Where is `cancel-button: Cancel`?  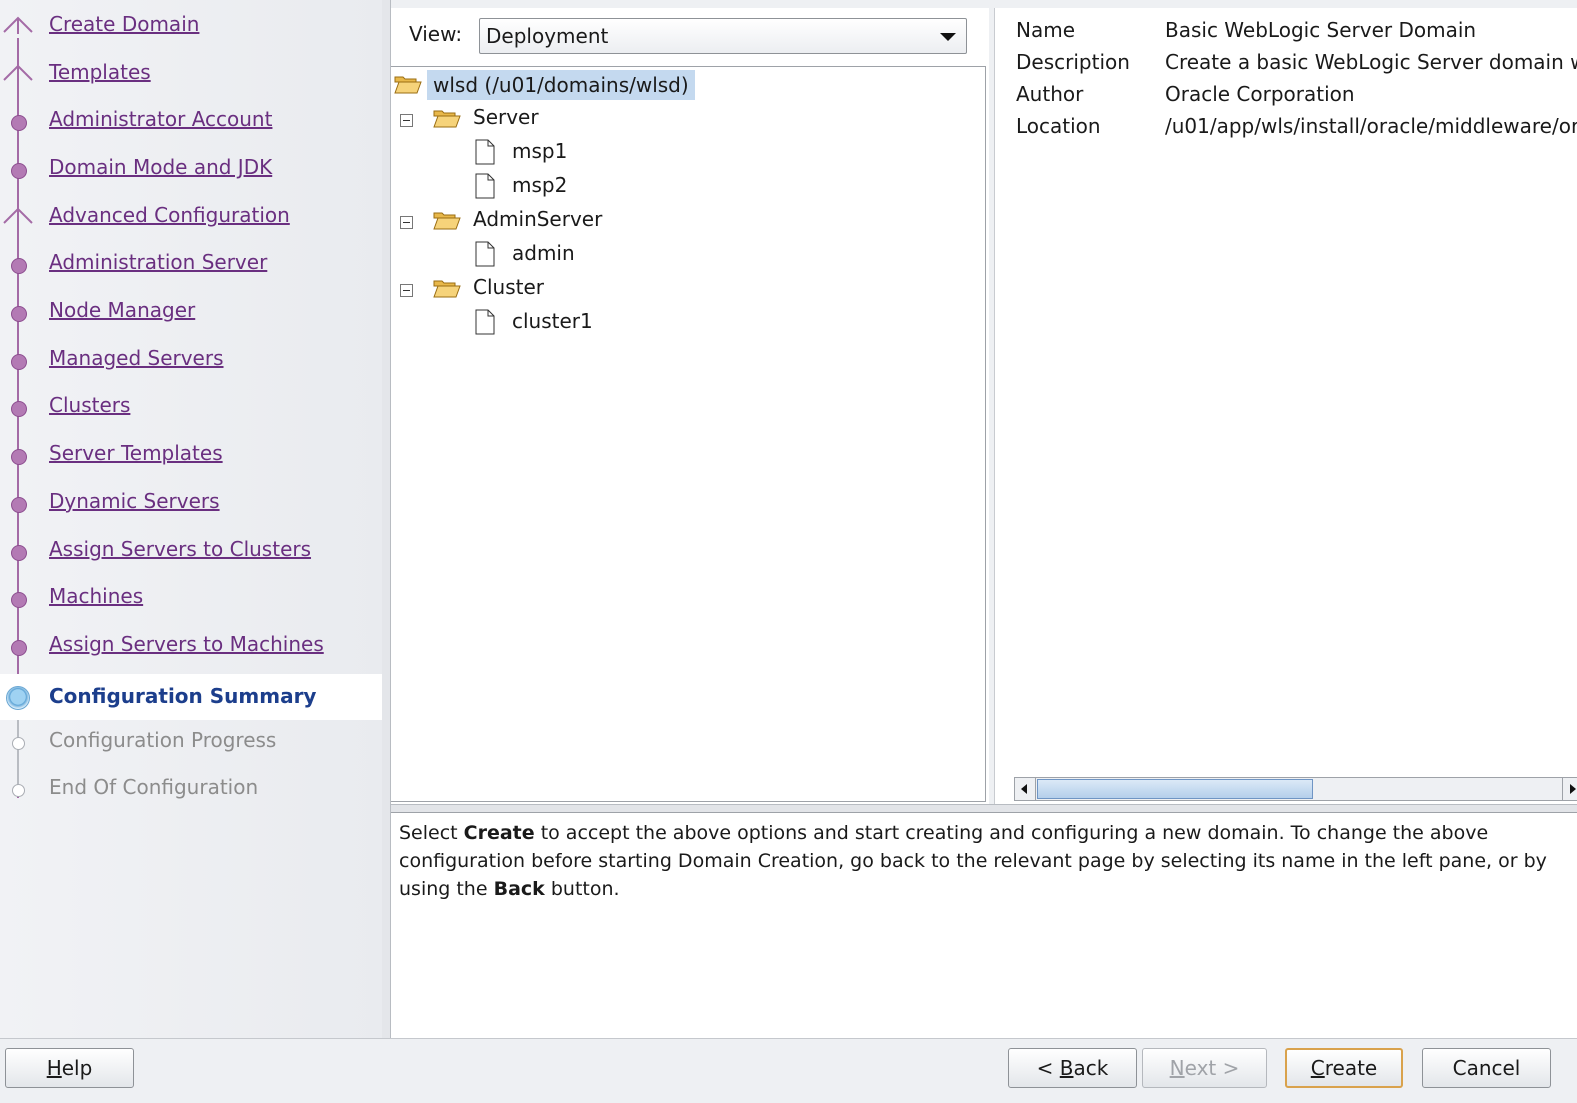 cancel-button: Cancel is located at coordinates (1486, 1068).